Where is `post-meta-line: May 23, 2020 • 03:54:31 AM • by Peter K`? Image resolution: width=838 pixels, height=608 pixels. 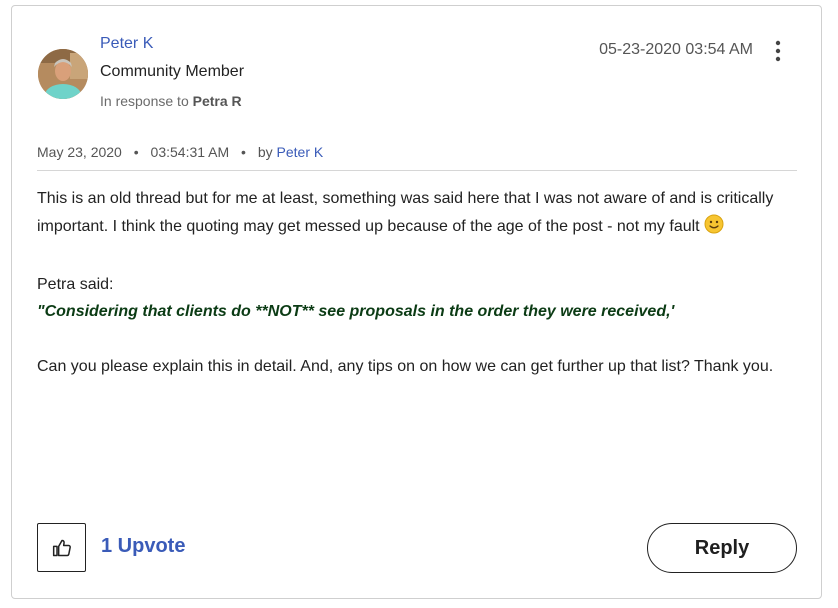 post-meta-line: May 23, 2020 • 03:54:31 AM • by Peter K is located at coordinates (180, 152).